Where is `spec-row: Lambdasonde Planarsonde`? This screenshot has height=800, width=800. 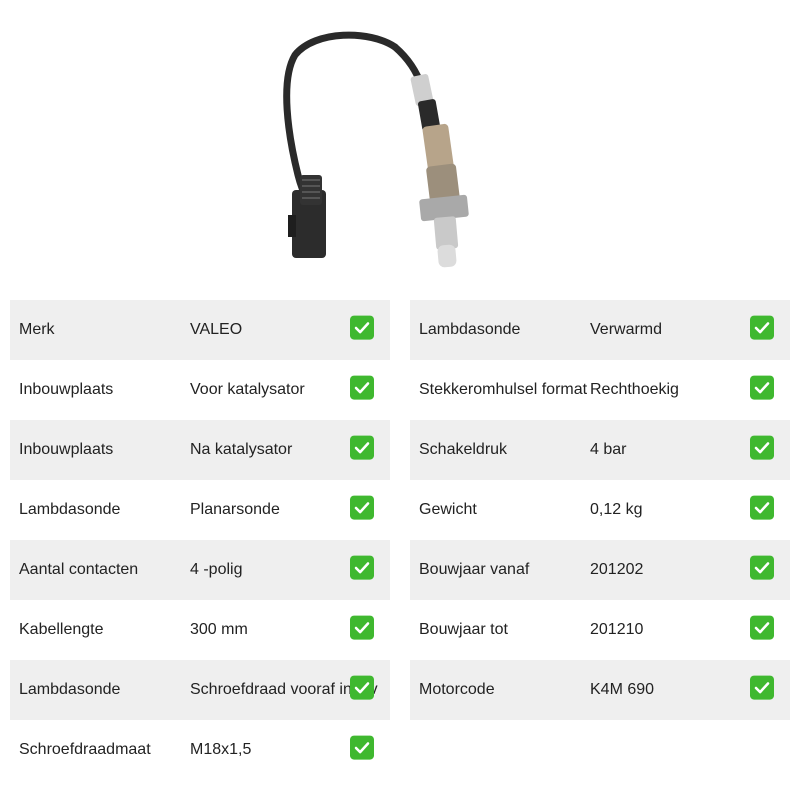 spec-row: Lambdasonde Planarsonde is located at coordinates (200, 510).